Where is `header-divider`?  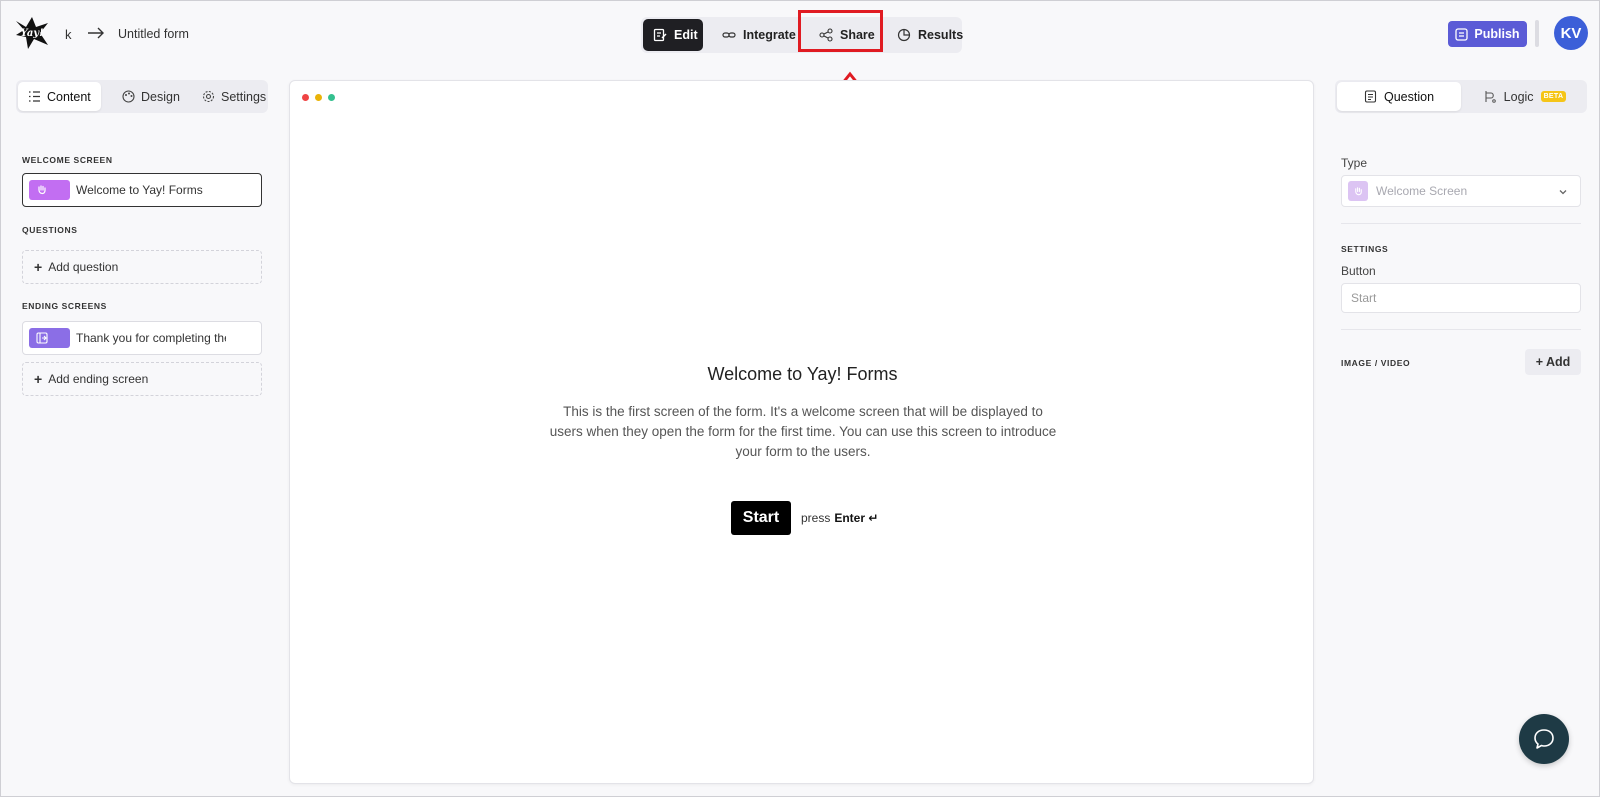 header-divider is located at coordinates (1537, 33).